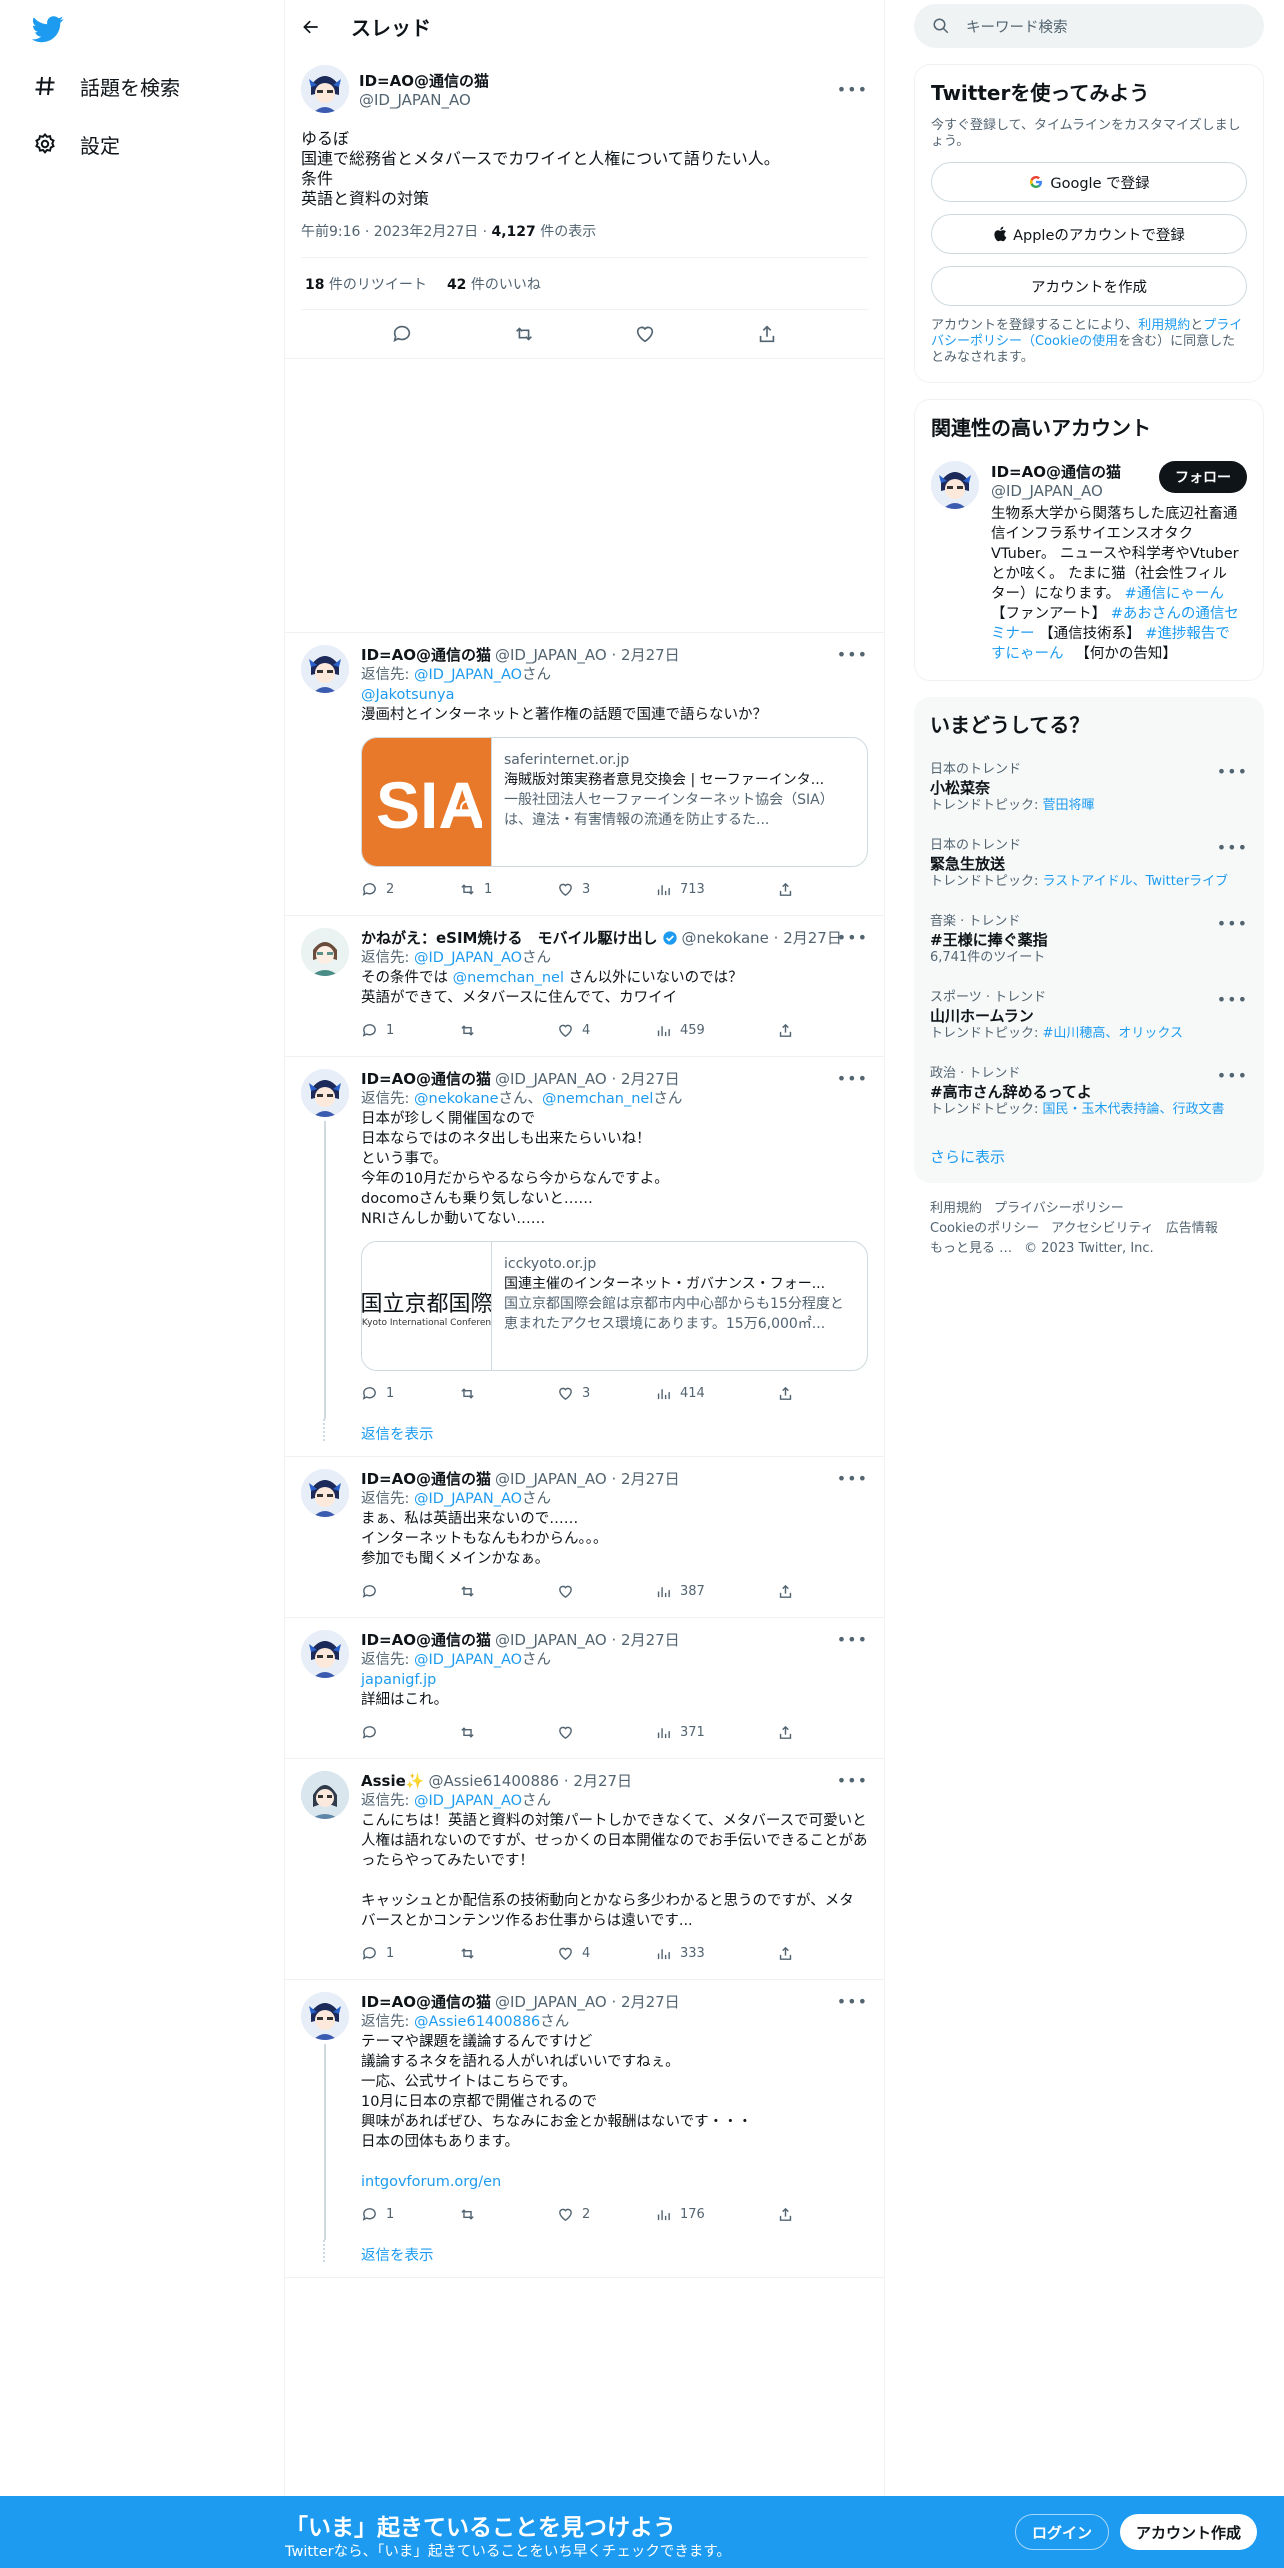 This screenshot has height=2568, width=1284. I want to click on views-button: 459, so click(716, 1030).